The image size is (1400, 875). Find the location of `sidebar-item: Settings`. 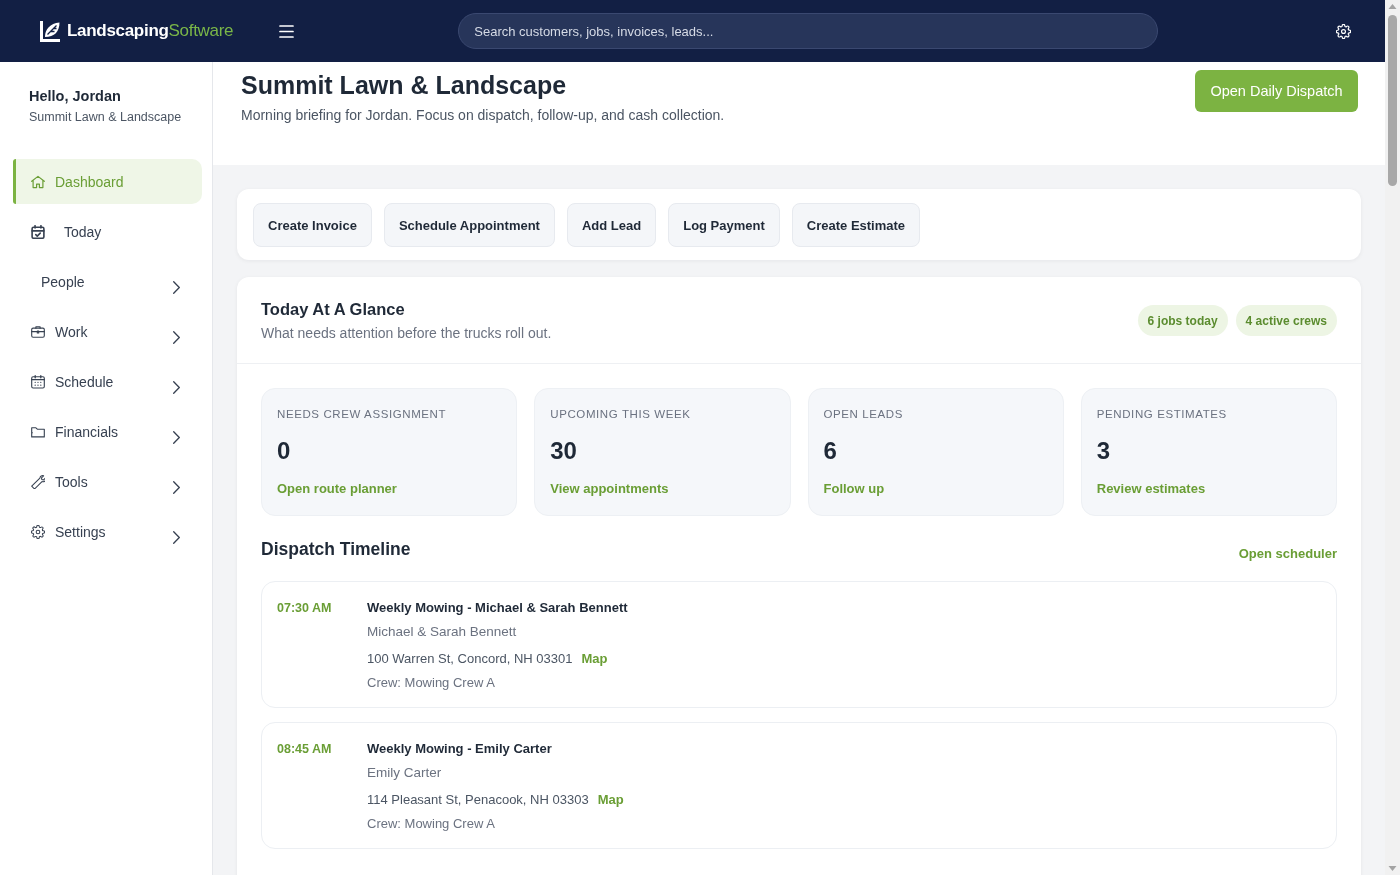

sidebar-item: Settings is located at coordinates (107, 531).